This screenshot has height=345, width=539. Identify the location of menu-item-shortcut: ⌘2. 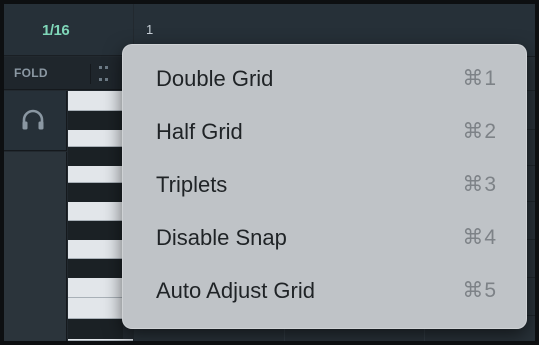
(479, 131).